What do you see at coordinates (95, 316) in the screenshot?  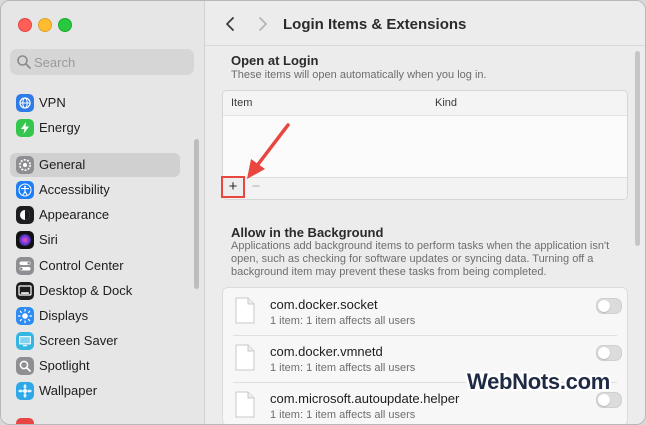 I see `sidebar-item-displays: Displays` at bounding box center [95, 316].